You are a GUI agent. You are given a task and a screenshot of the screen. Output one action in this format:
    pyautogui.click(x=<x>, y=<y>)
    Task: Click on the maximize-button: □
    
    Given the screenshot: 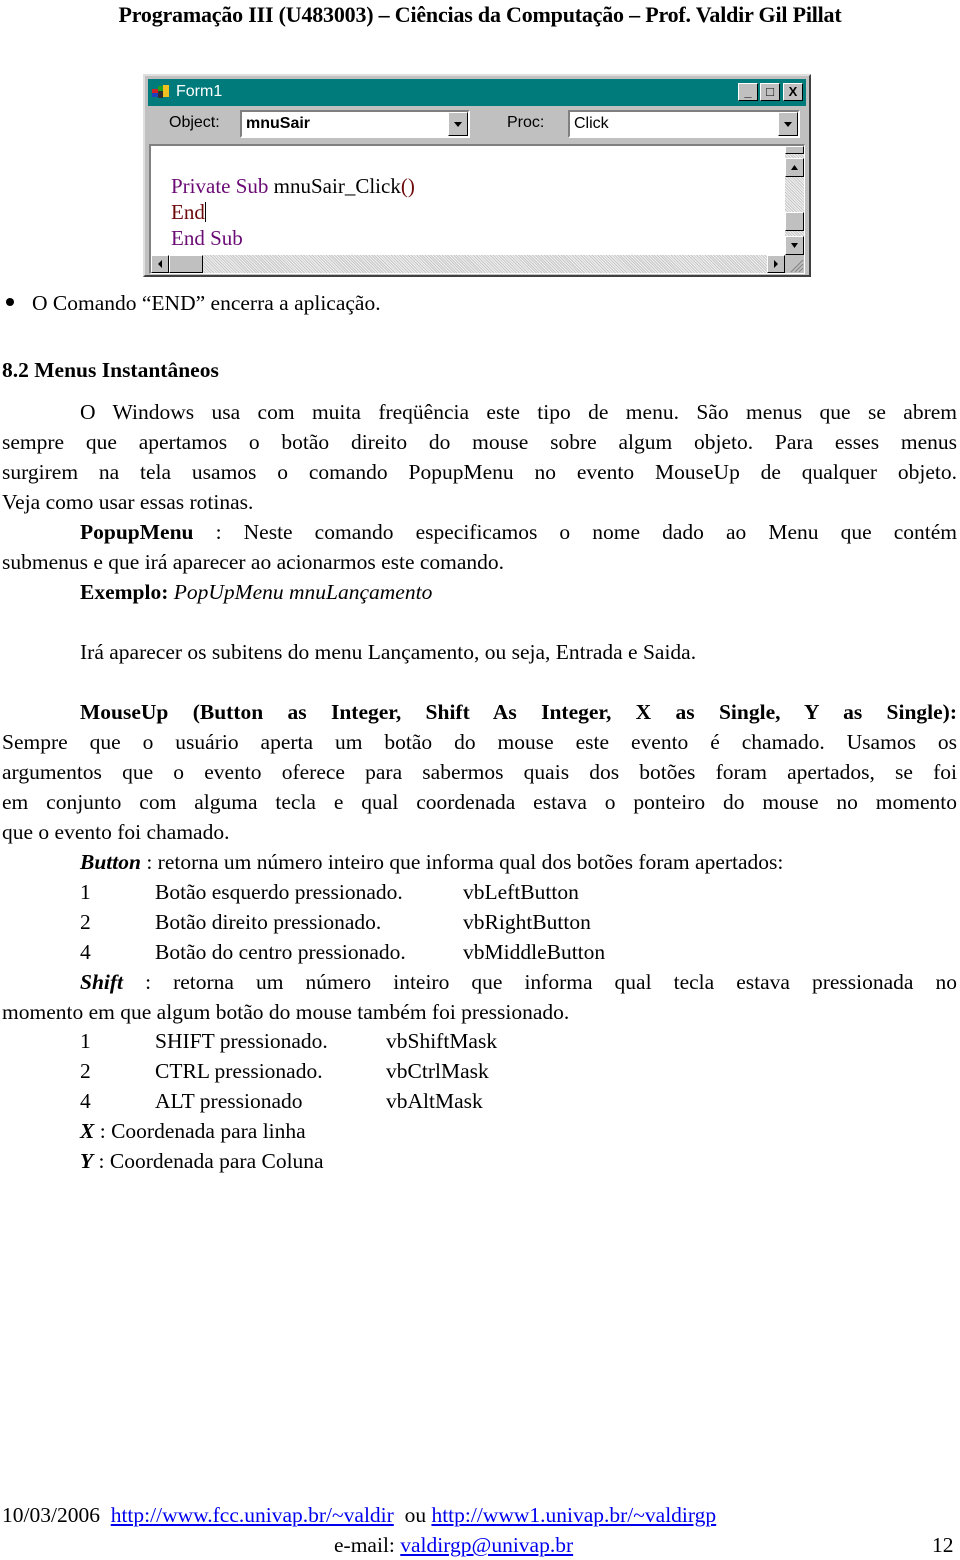 What is the action you would take?
    pyautogui.click(x=770, y=92)
    